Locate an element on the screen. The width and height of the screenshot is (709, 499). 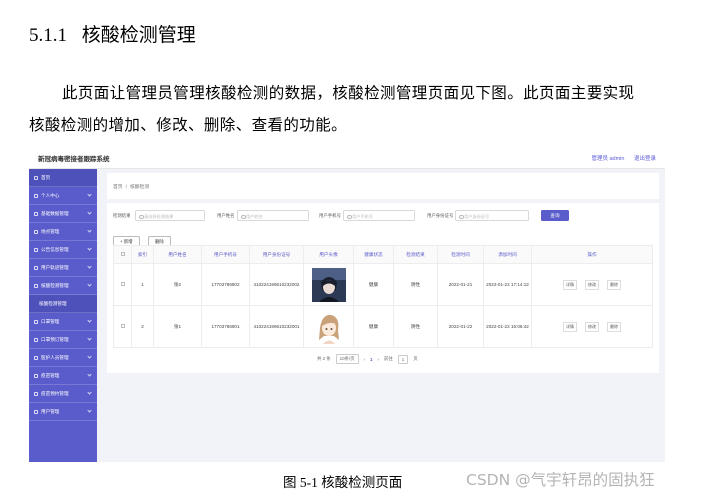
top-bar: 新冠病毒密接者跟踪系统 管理员 admin 退出登录 is located at coordinates (347, 158).